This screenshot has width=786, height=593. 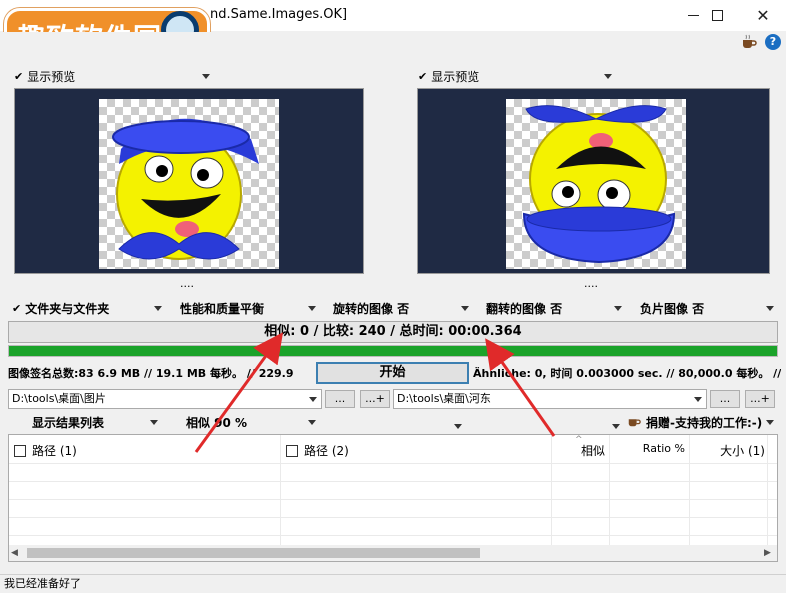 I want to click on progress-bar, so click(x=393, y=351).